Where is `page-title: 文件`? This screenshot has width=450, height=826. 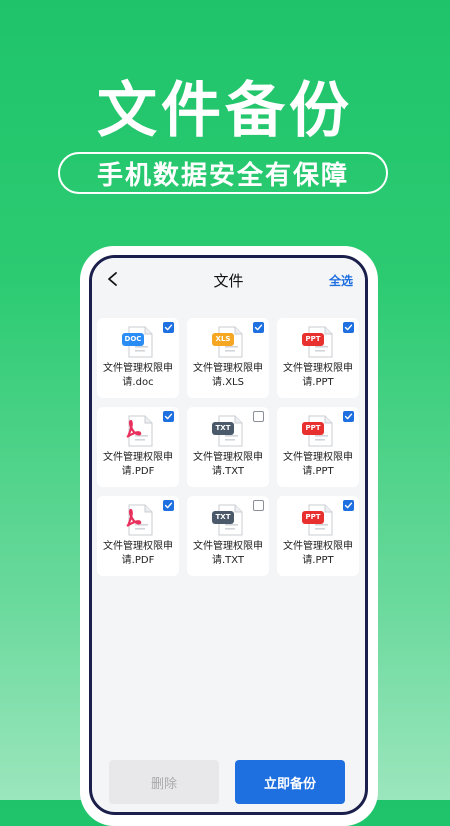
page-title: 文件 is located at coordinates (228, 281).